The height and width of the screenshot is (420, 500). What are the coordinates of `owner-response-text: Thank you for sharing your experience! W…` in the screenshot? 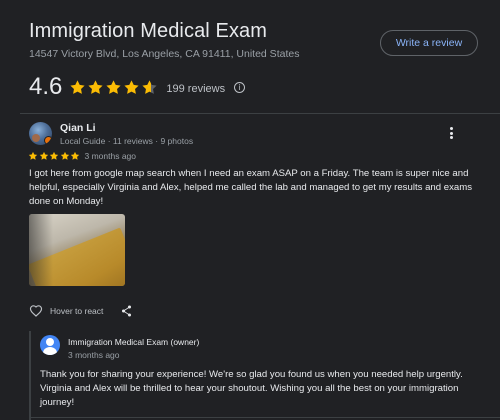 It's located at (251, 389).